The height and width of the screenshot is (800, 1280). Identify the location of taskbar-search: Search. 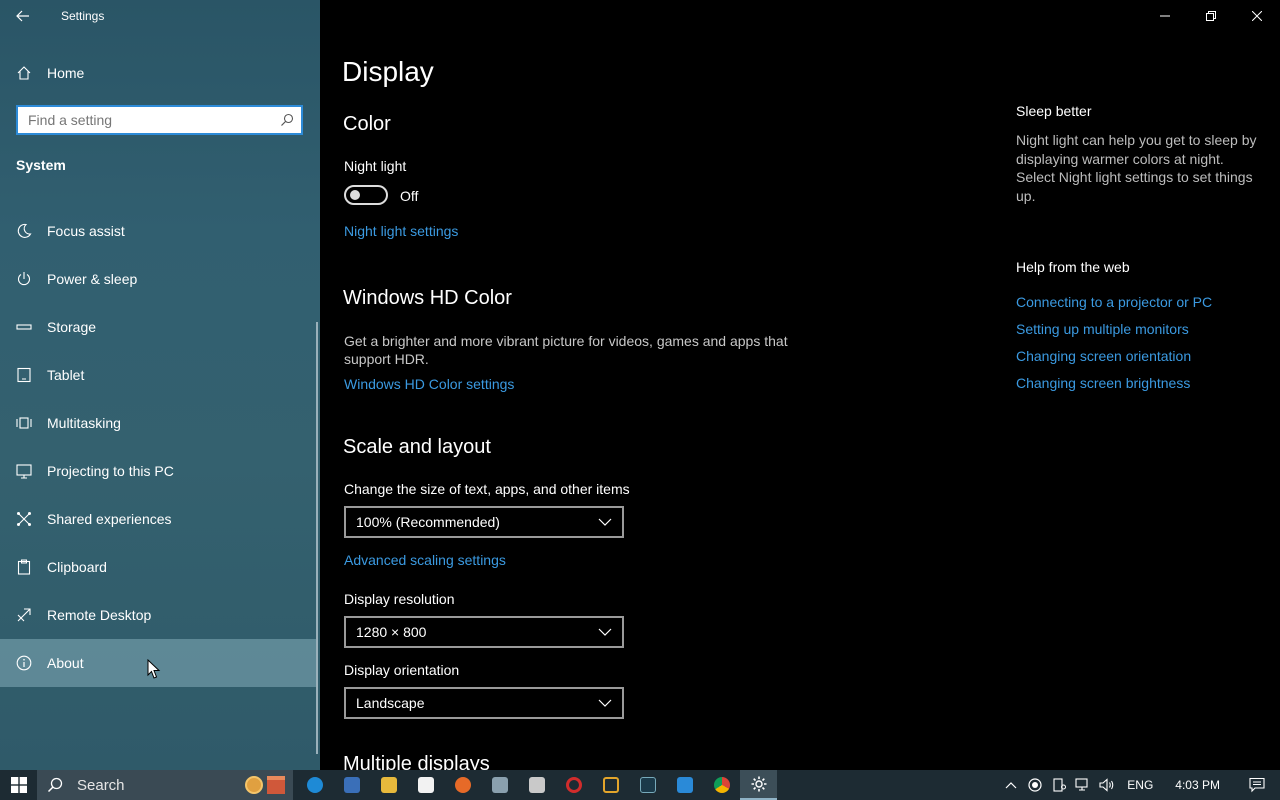
(165, 785).